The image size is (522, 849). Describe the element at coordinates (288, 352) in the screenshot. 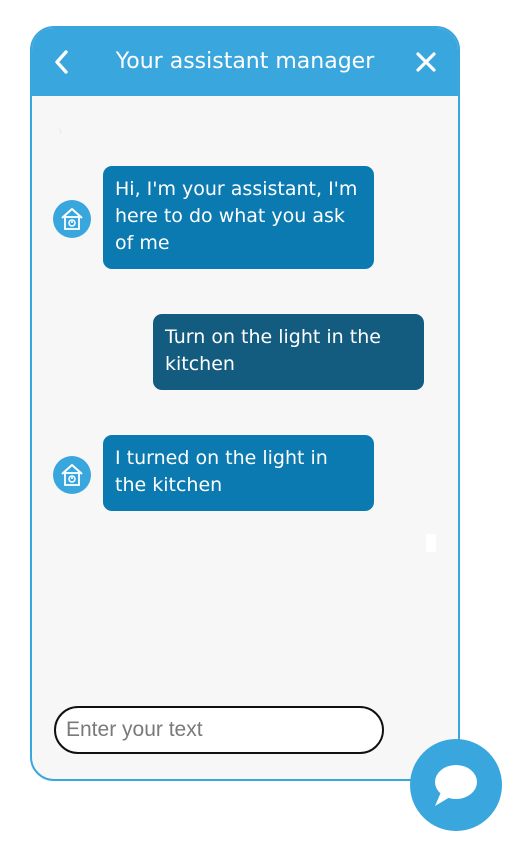

I see `user-message: Turn on the light in the kitchen` at that location.